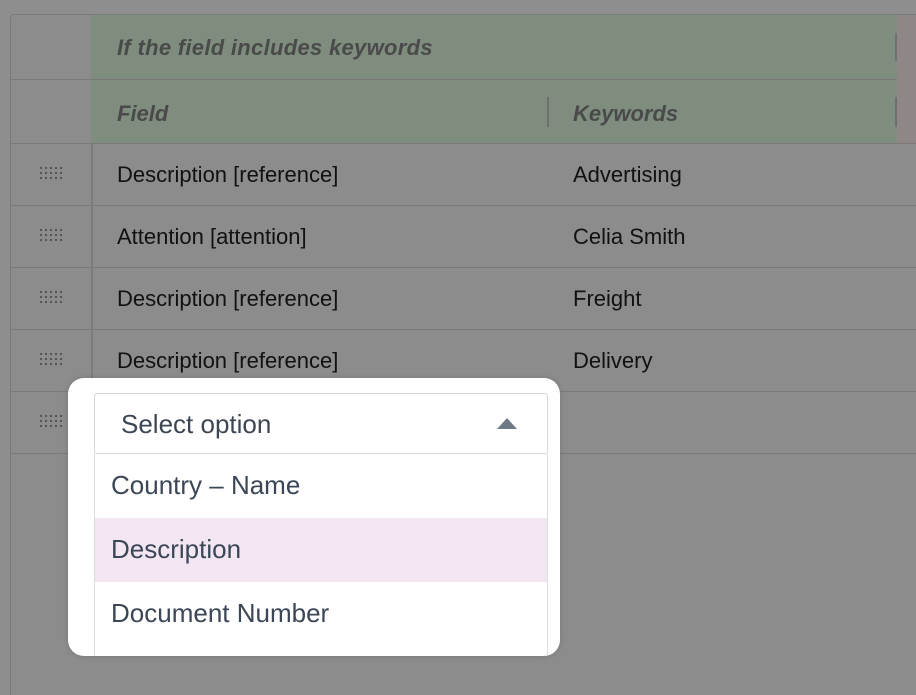 This screenshot has height=695, width=916. Describe the element at coordinates (494, 47) in the screenshot. I see `group-header: If the field includes keywords` at that location.